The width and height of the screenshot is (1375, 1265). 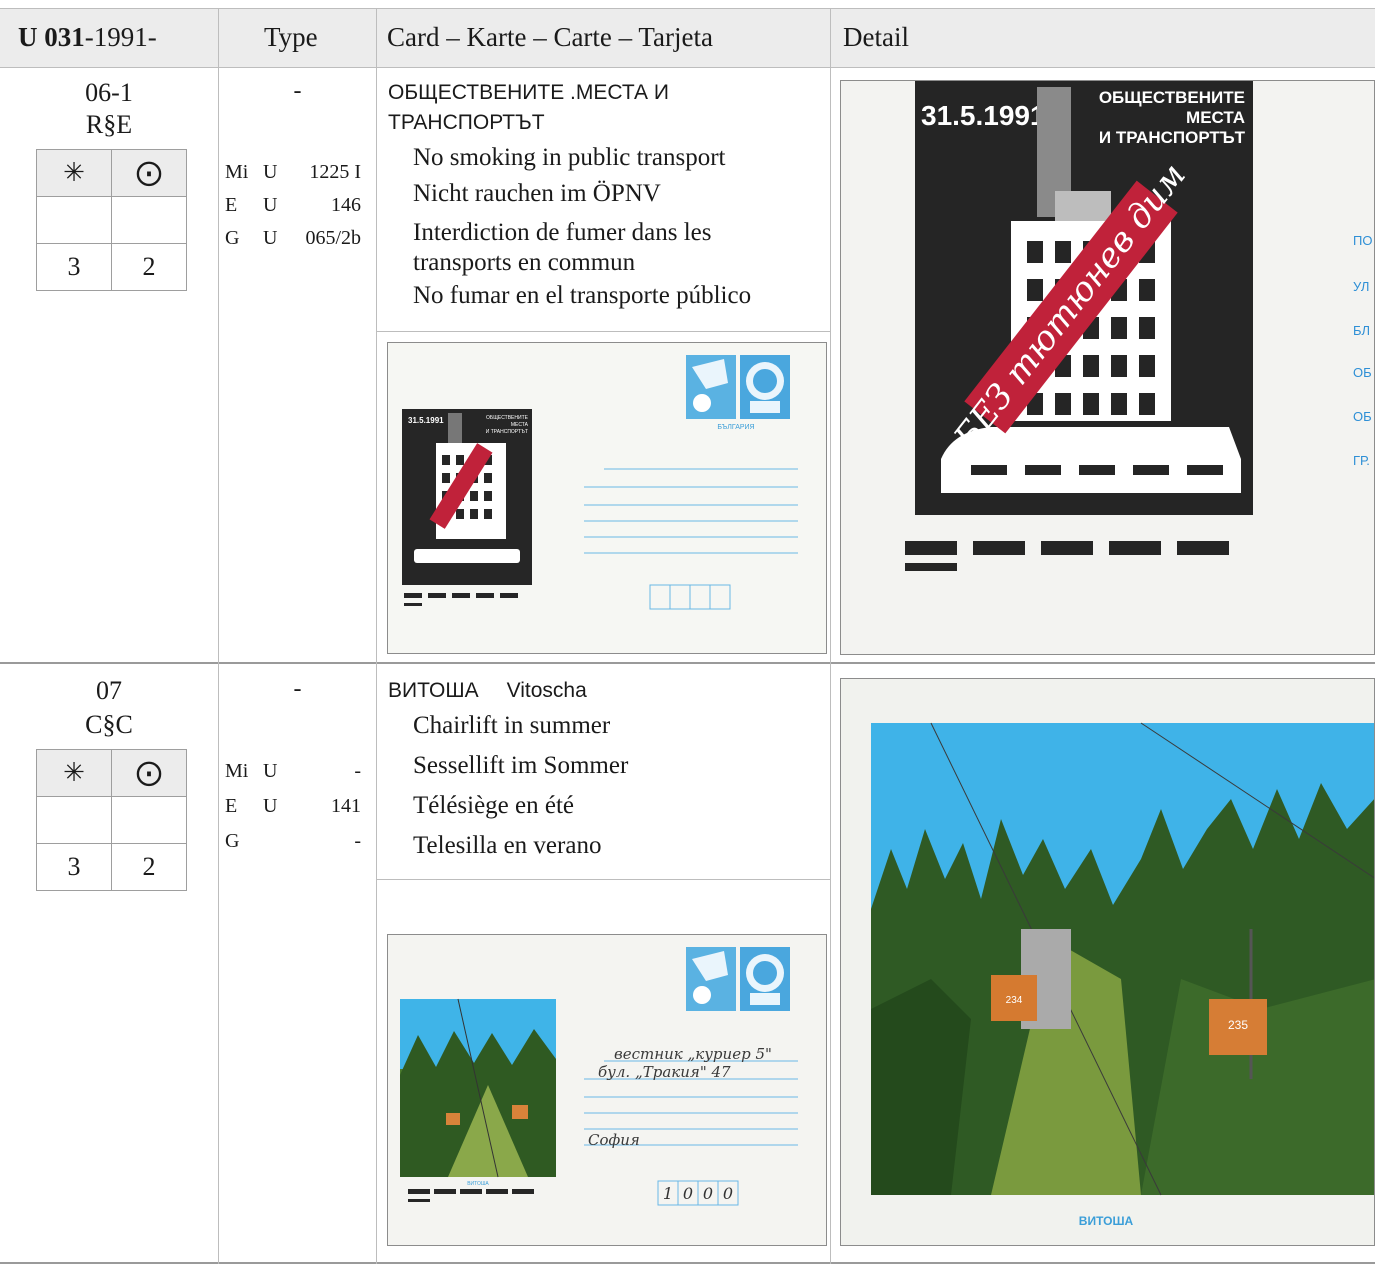 I want to click on svg-text: БЪЛГАРИЯ, so click(x=735, y=427).